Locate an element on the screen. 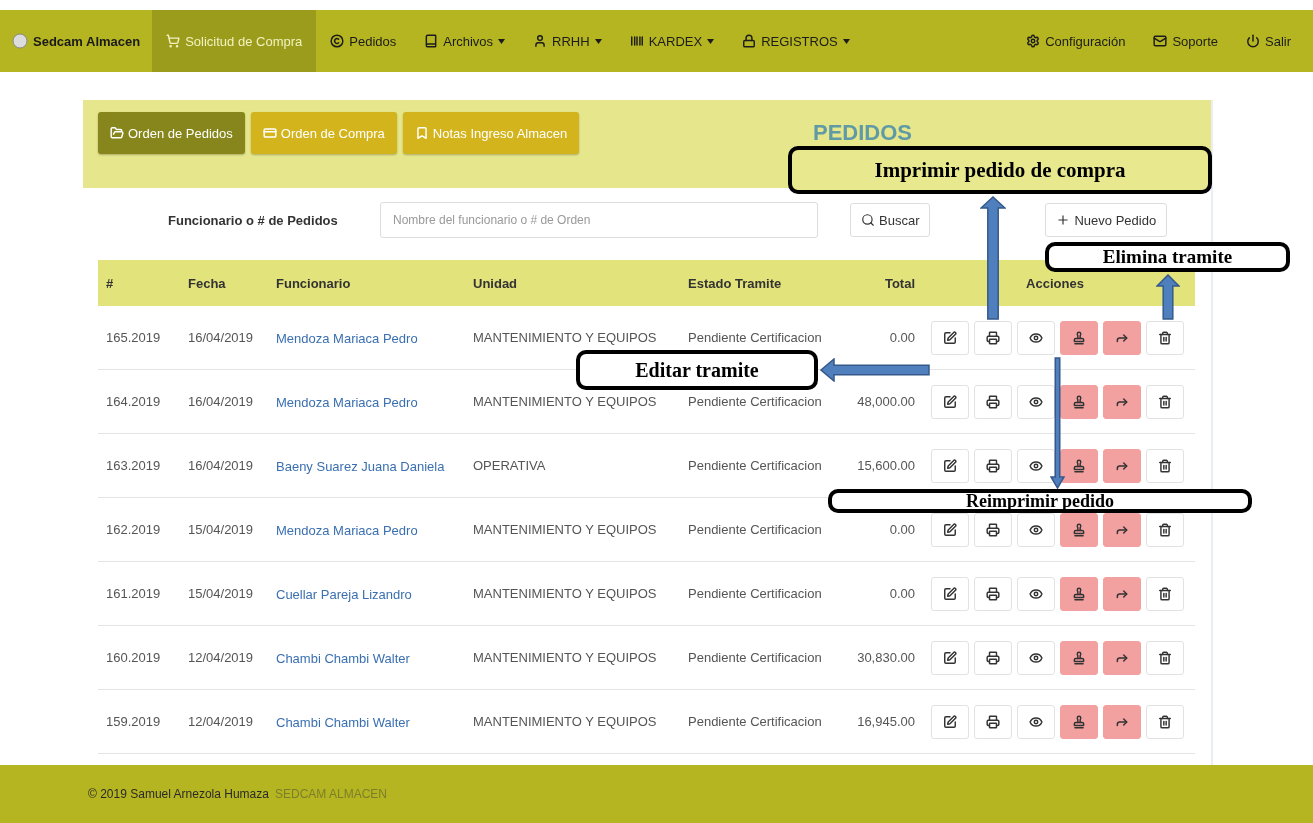 The height and width of the screenshot is (823, 1313). nav-item: KARDEX is located at coordinates (672, 41).